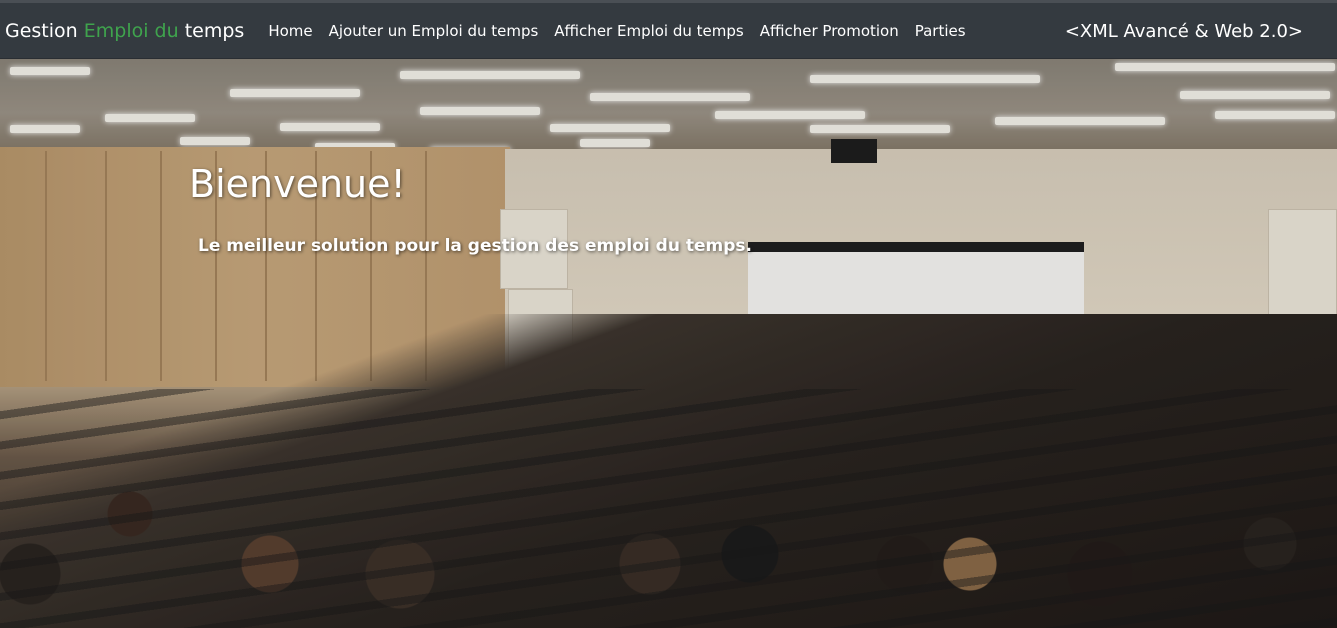 The height and width of the screenshot is (628, 1337). What do you see at coordinates (829, 31) in the screenshot?
I see `nav-link-afficher-promotion: Afficher Promotion` at bounding box center [829, 31].